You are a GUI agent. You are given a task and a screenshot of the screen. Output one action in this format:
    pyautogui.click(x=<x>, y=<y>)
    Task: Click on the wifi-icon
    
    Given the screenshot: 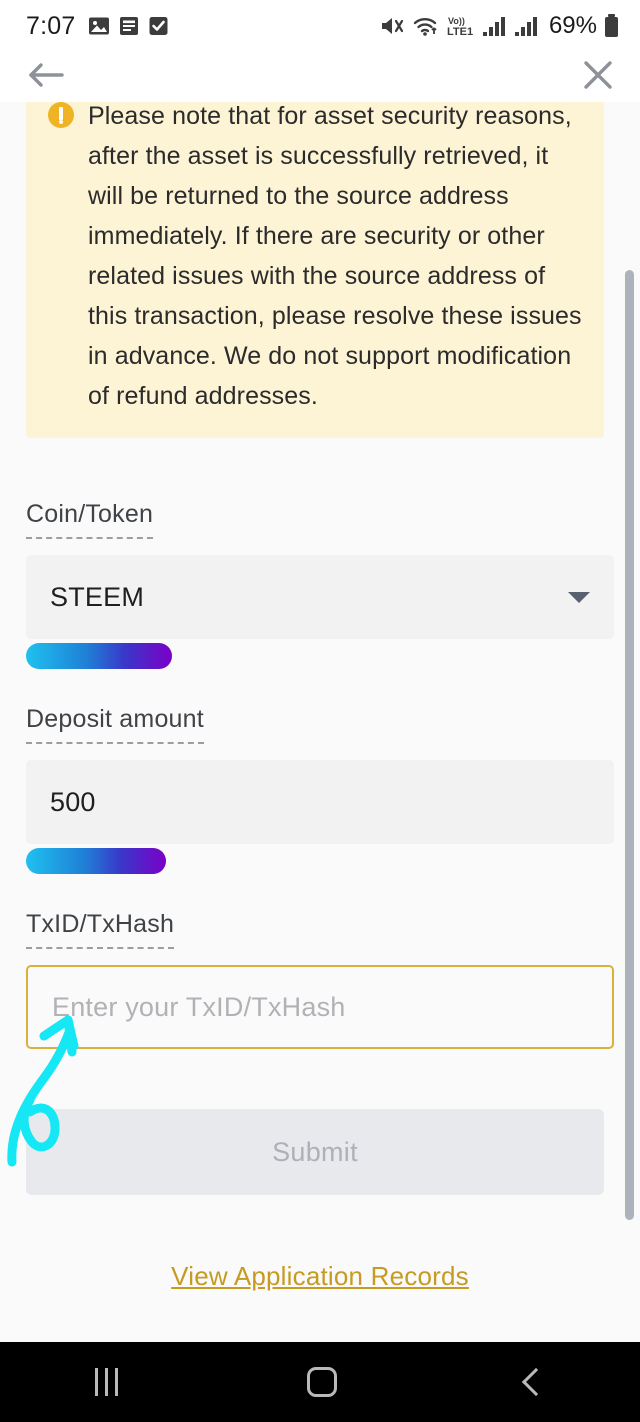 What is the action you would take?
    pyautogui.click(x=425, y=27)
    